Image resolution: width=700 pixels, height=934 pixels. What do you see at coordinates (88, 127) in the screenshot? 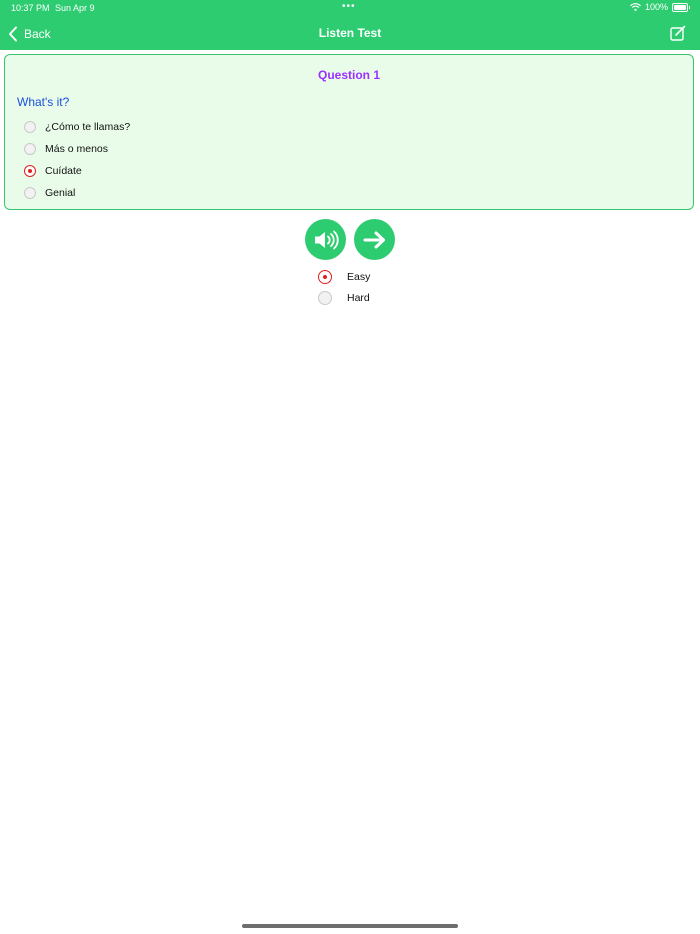
I see `answer-label: ¿Cómo te llamas?` at bounding box center [88, 127].